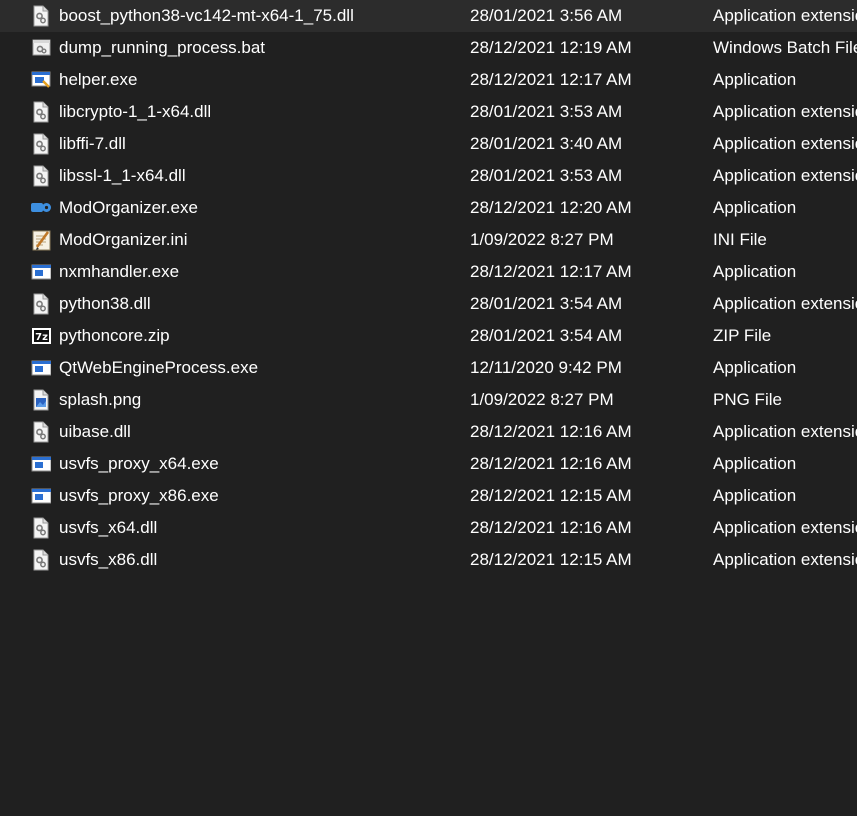 This screenshot has height=816, width=857. What do you see at coordinates (742, 335) in the screenshot?
I see `file-type: ZIP File` at bounding box center [742, 335].